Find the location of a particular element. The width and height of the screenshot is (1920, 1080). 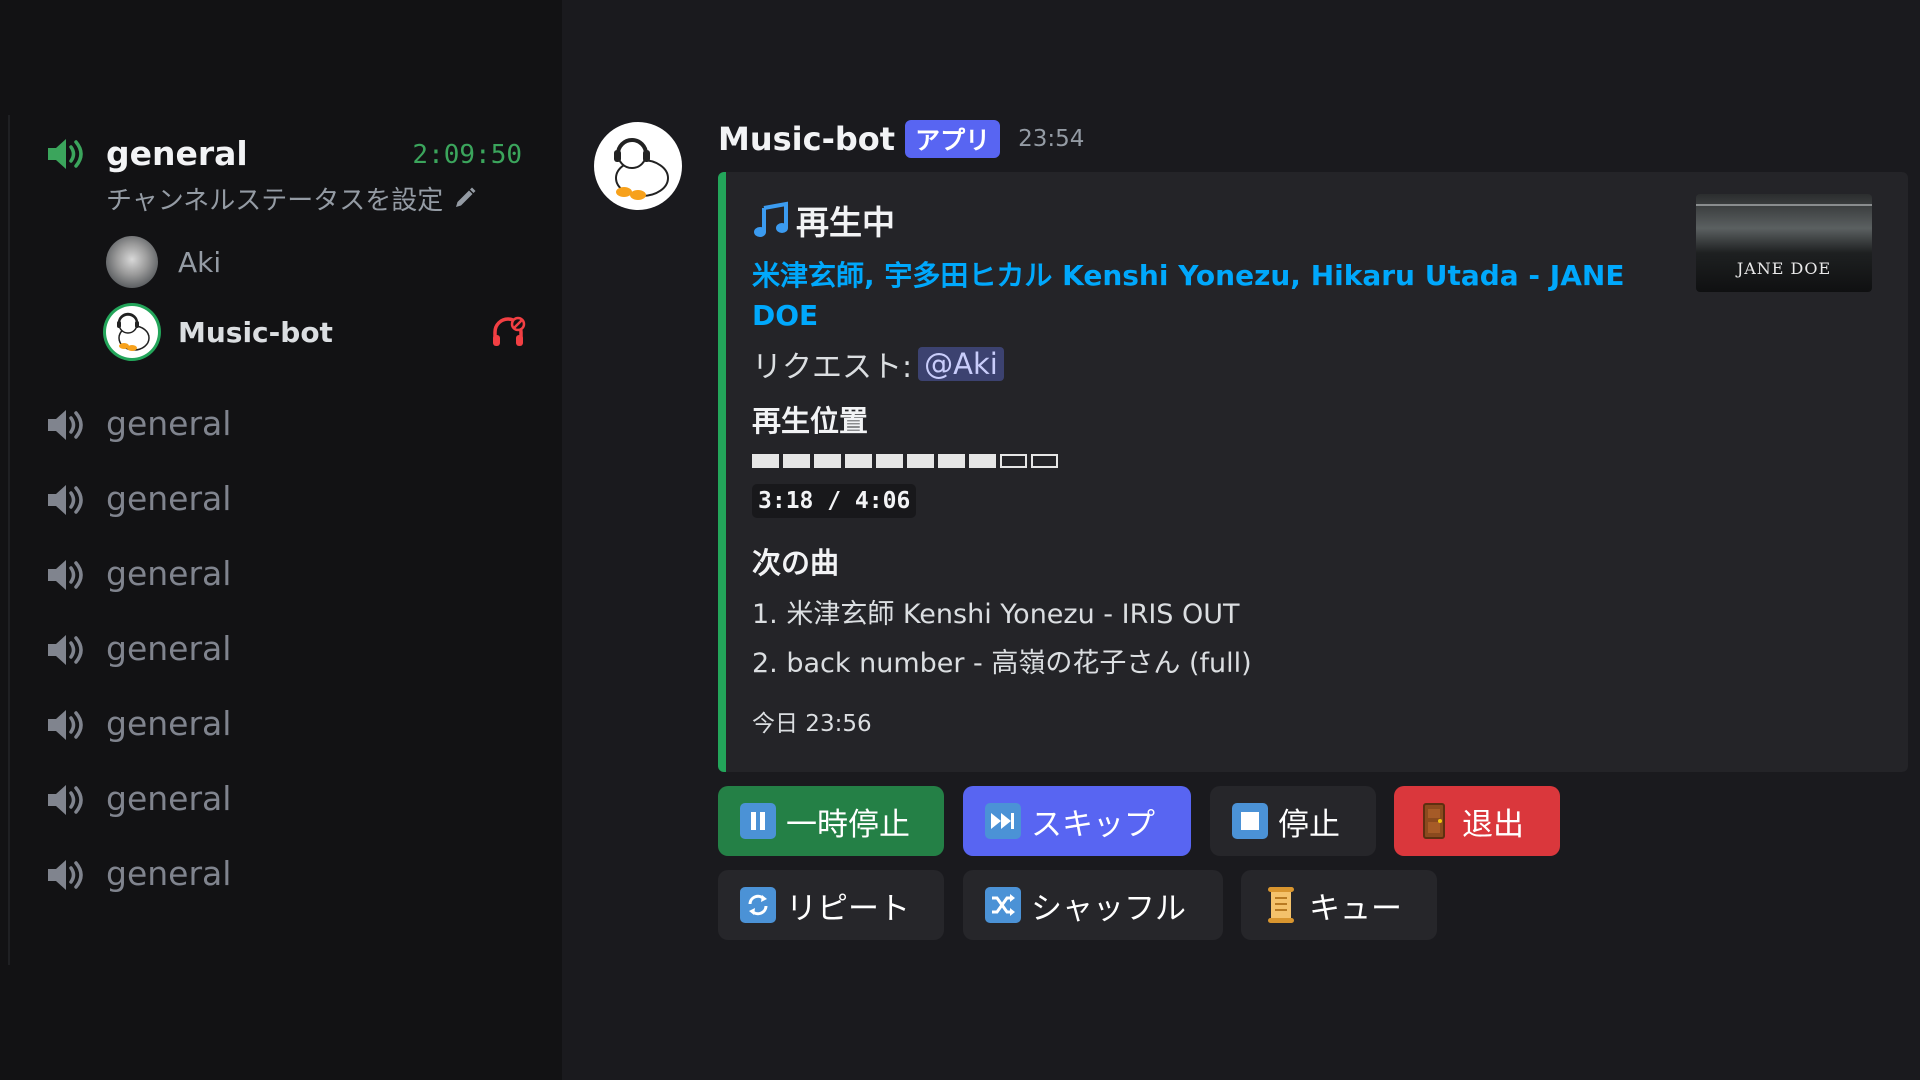

repeat-icon is located at coordinates (758, 905).